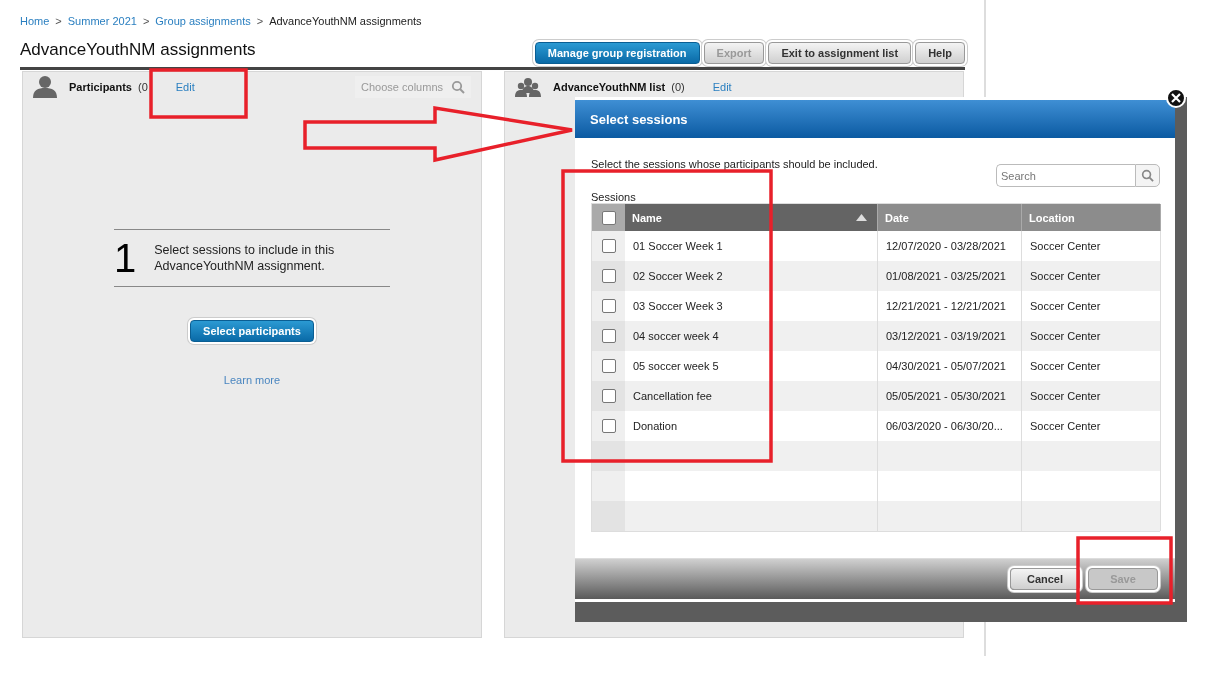  Describe the element at coordinates (751, 276) in the screenshot. I see `table-cell: 02 Soccer Week 2` at that location.